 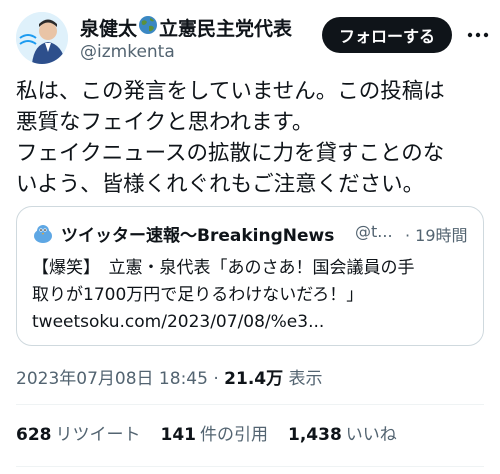 What do you see at coordinates (371, 435) in the screenshot?
I see `like-label: いいね` at bounding box center [371, 435].